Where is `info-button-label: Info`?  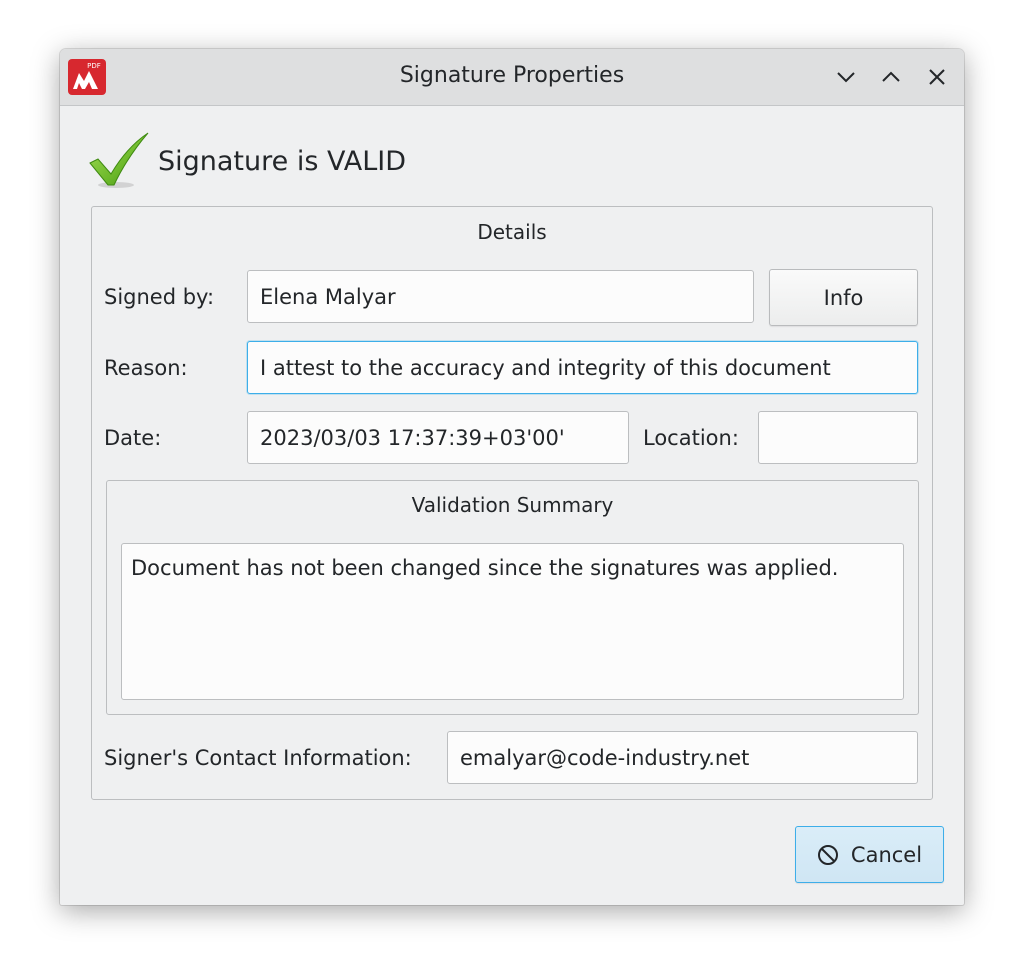 info-button-label: Info is located at coordinates (843, 297).